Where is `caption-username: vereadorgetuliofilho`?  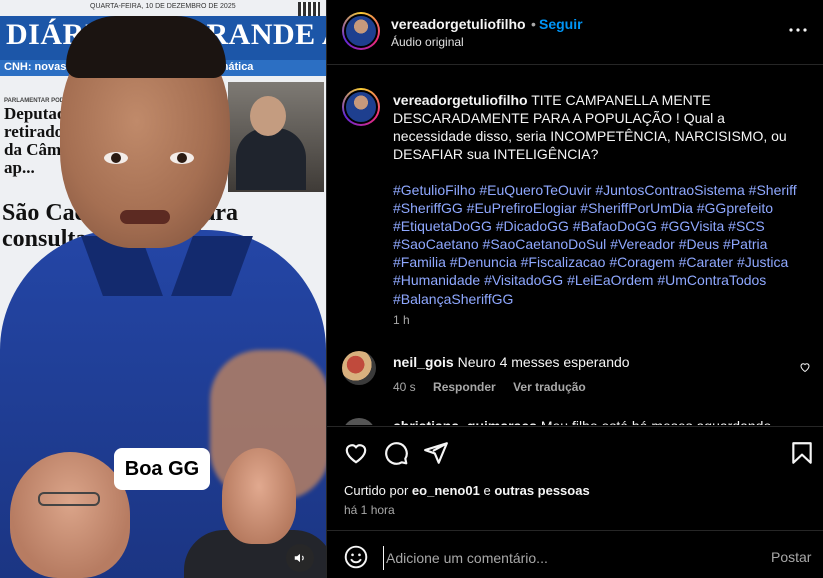 caption-username: vereadorgetuliofilho is located at coordinates (460, 100).